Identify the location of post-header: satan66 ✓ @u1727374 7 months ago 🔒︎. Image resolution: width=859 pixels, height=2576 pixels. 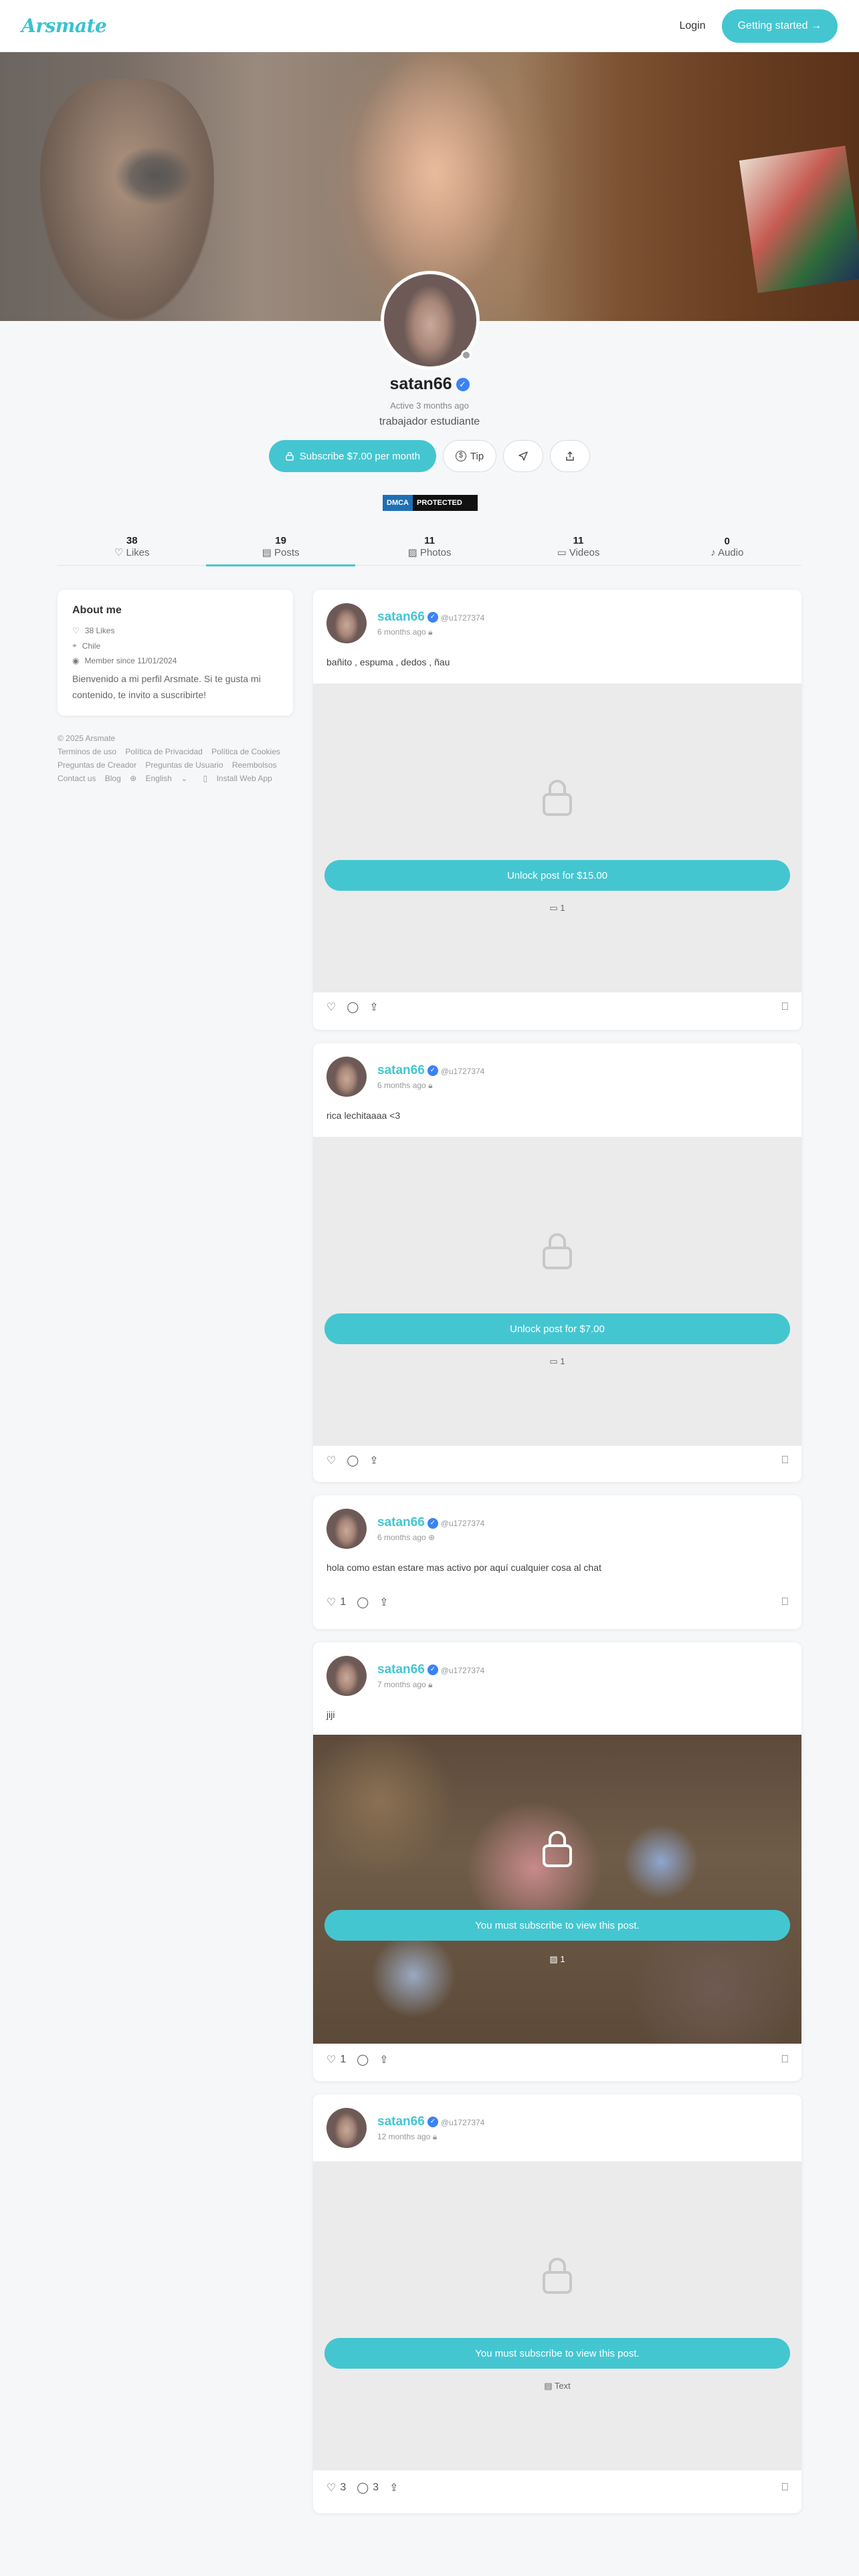
(405, 1676).